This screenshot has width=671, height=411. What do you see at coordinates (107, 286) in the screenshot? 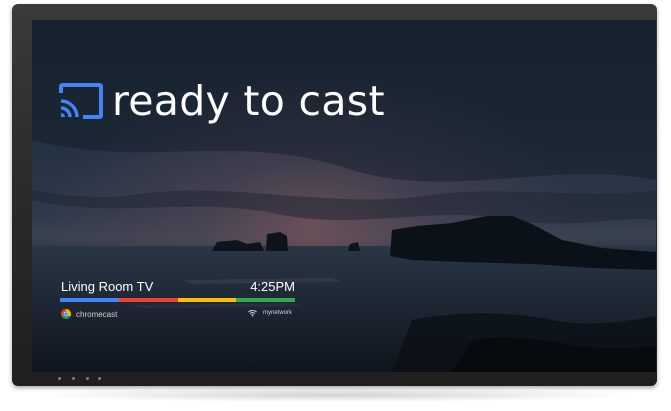
I see `device-name: Living Room TV` at bounding box center [107, 286].